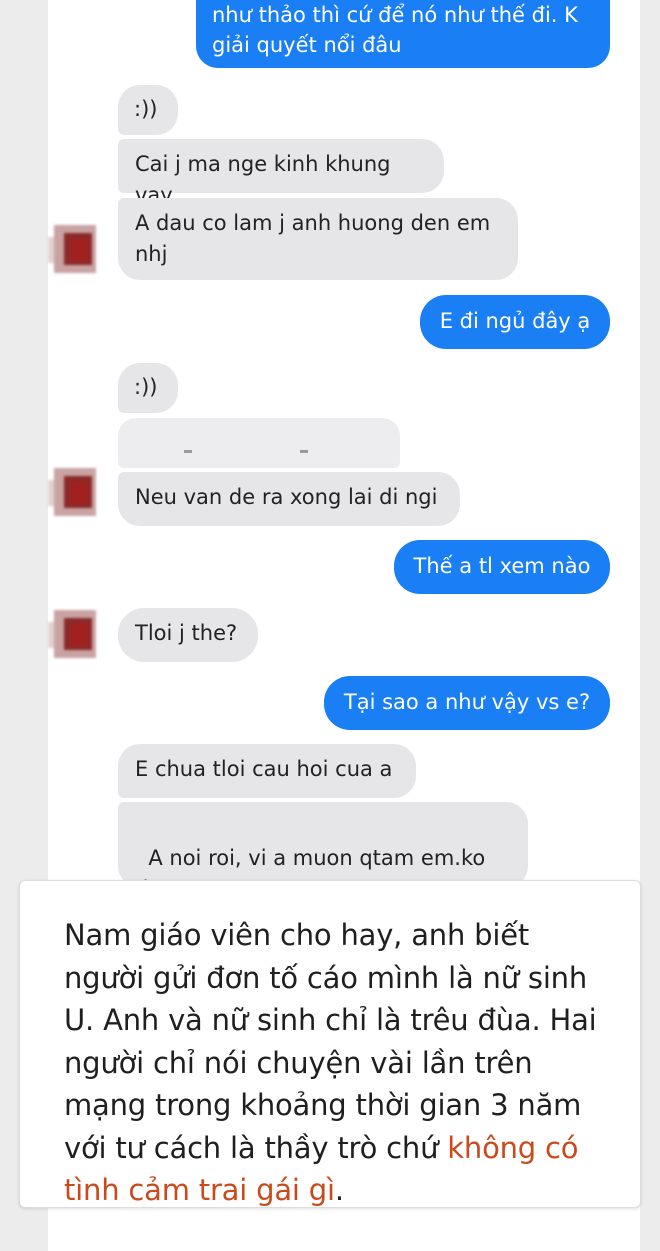 The height and width of the screenshot is (1251, 660). Describe the element at coordinates (267, 771) in the screenshot. I see `message-incoming: E chua tloi cau hoi cua a` at that location.